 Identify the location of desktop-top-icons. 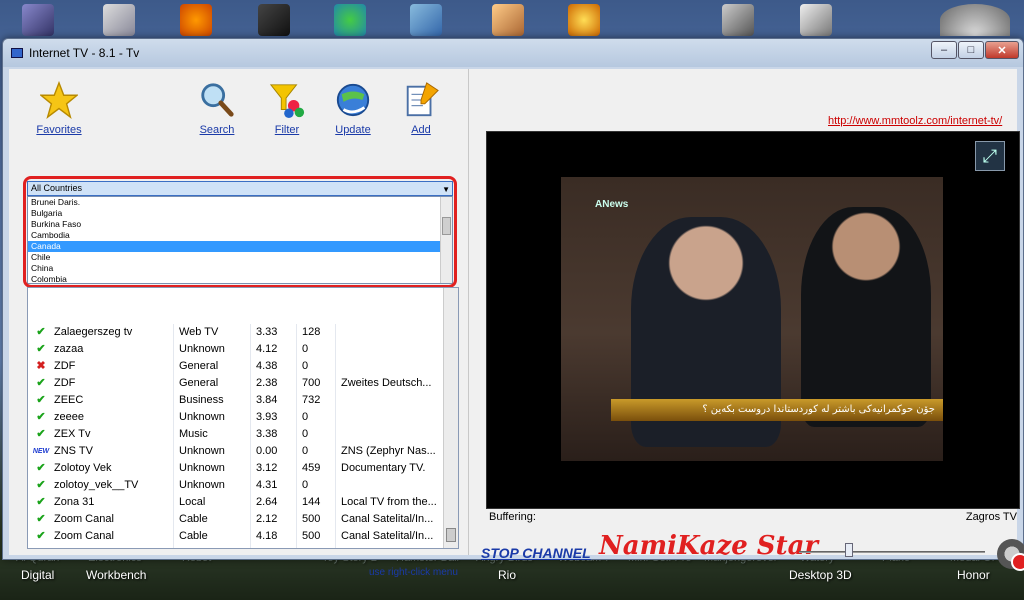
(512, 20).